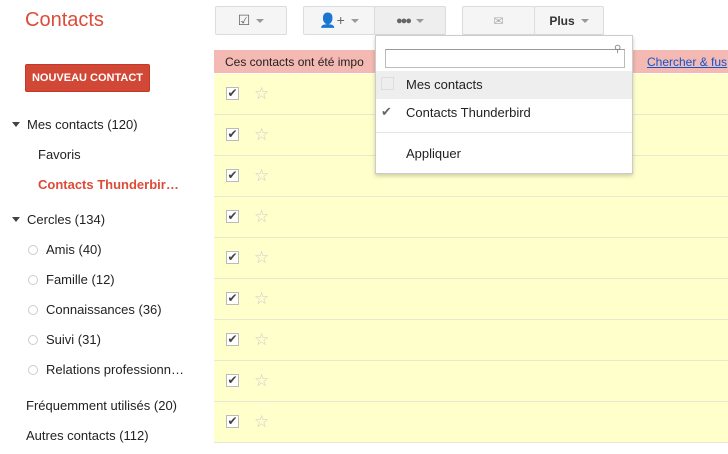 The width and height of the screenshot is (728, 454). Describe the element at coordinates (468, 112) in the screenshot. I see `label: Contacts Thunderbird` at that location.